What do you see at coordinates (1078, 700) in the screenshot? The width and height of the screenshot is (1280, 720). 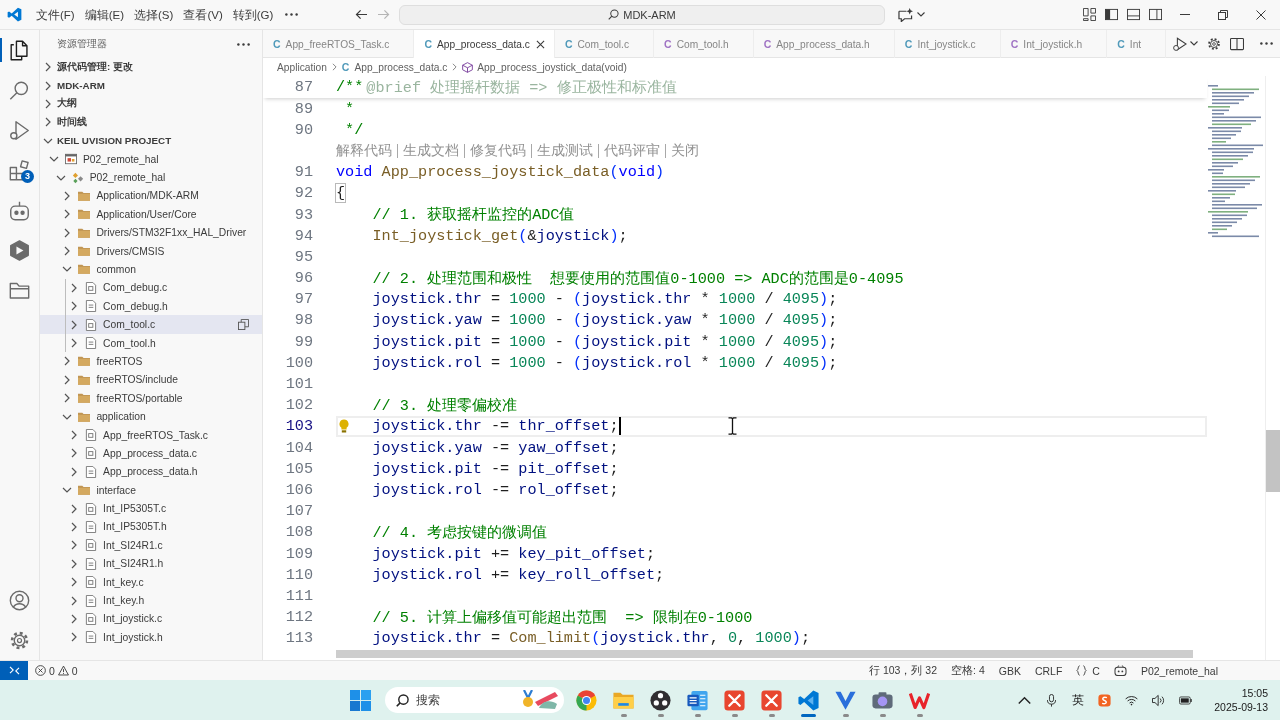 I see `input-method-indicator: 英` at bounding box center [1078, 700].